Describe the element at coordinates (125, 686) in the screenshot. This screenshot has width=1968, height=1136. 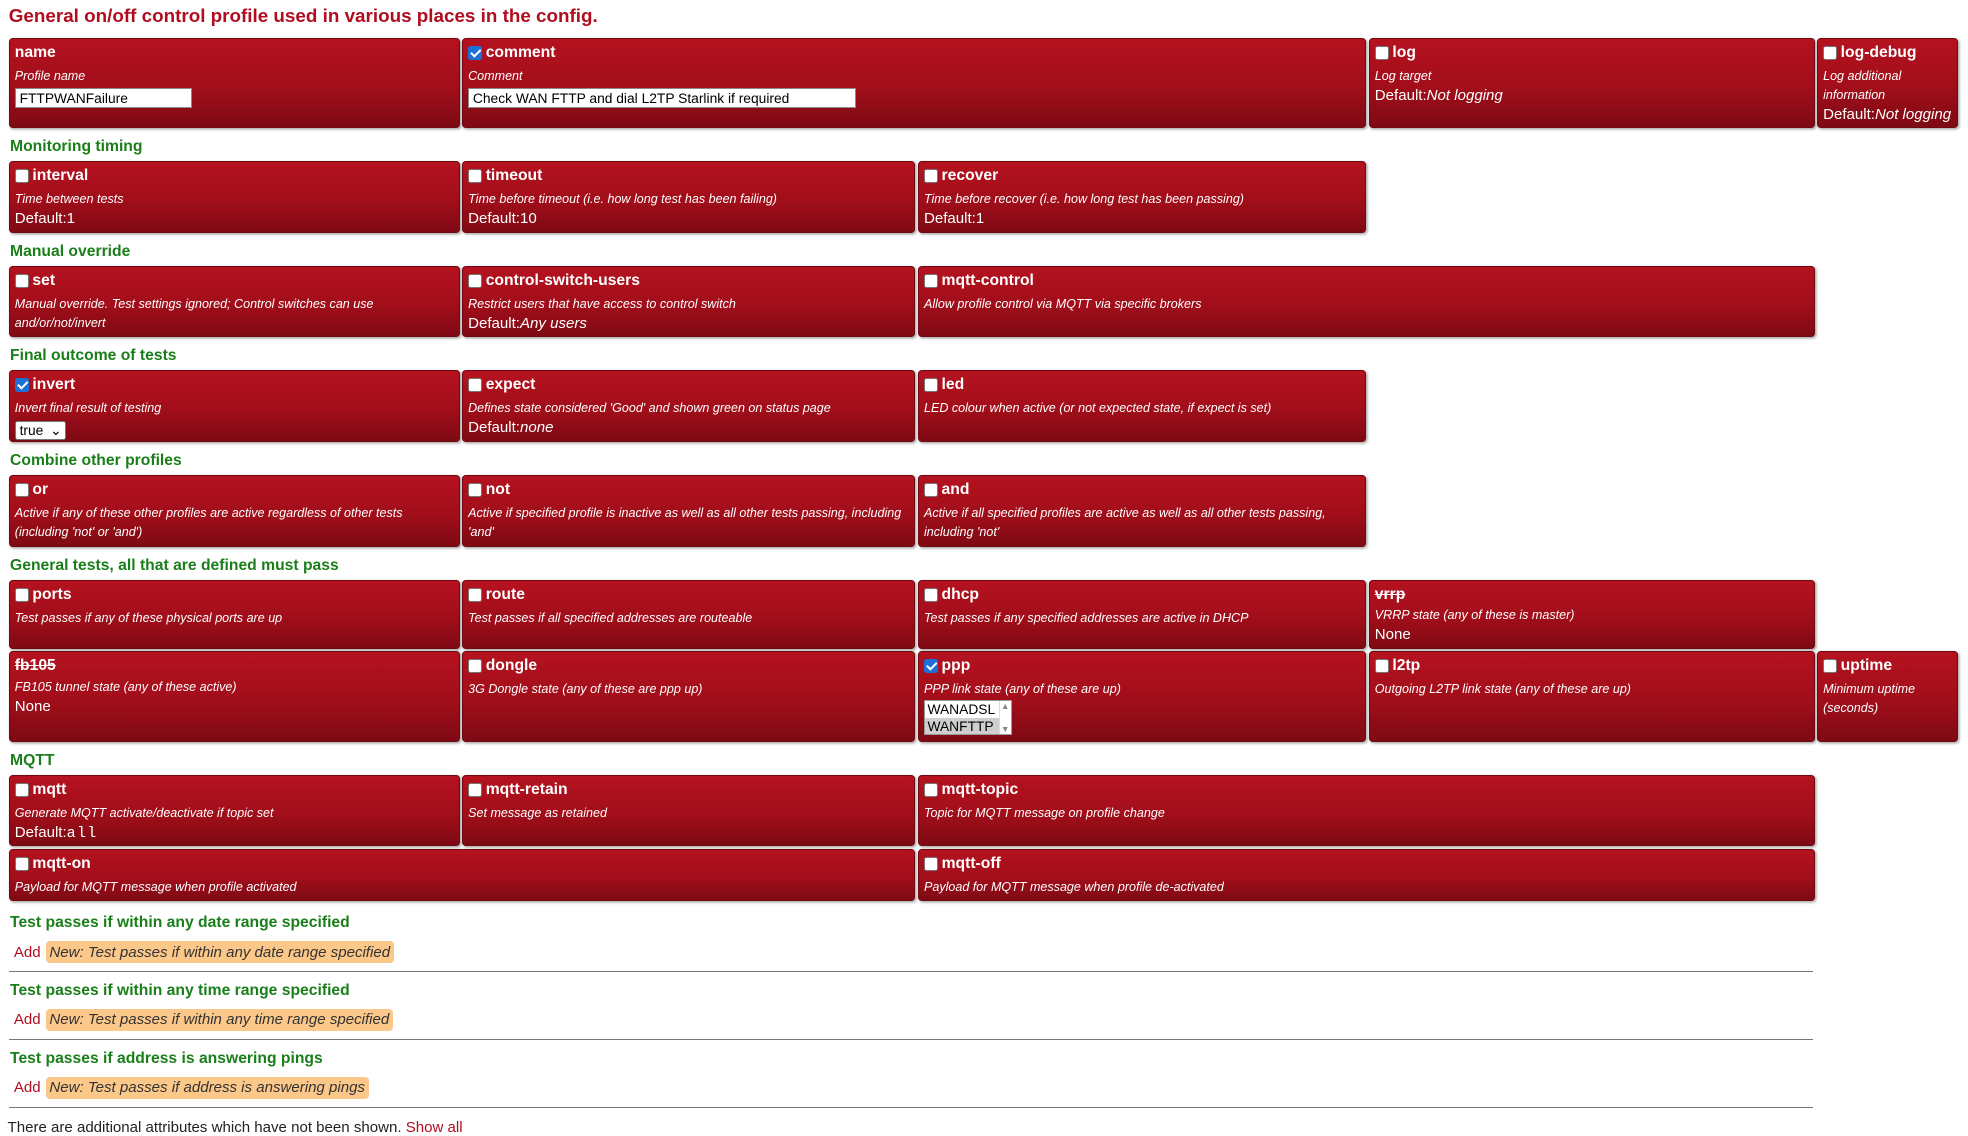
I see `fb105-desc: FB105 tunnel state (any of these active)` at that location.